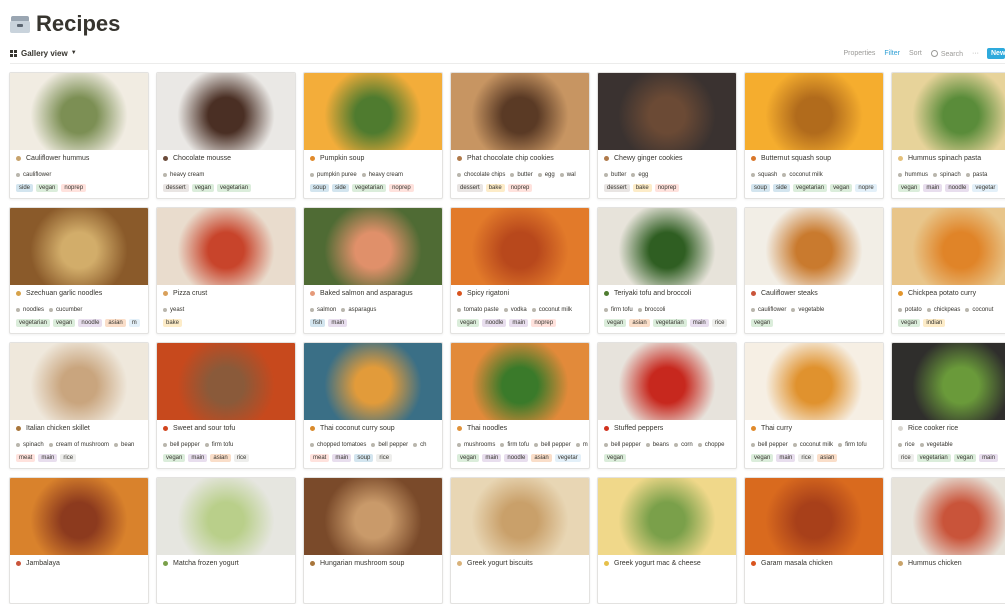 Image resolution: width=1005 pixels, height=604 pixels. I want to click on gallery-card: Hungarian mushroom soup, so click(373, 540).